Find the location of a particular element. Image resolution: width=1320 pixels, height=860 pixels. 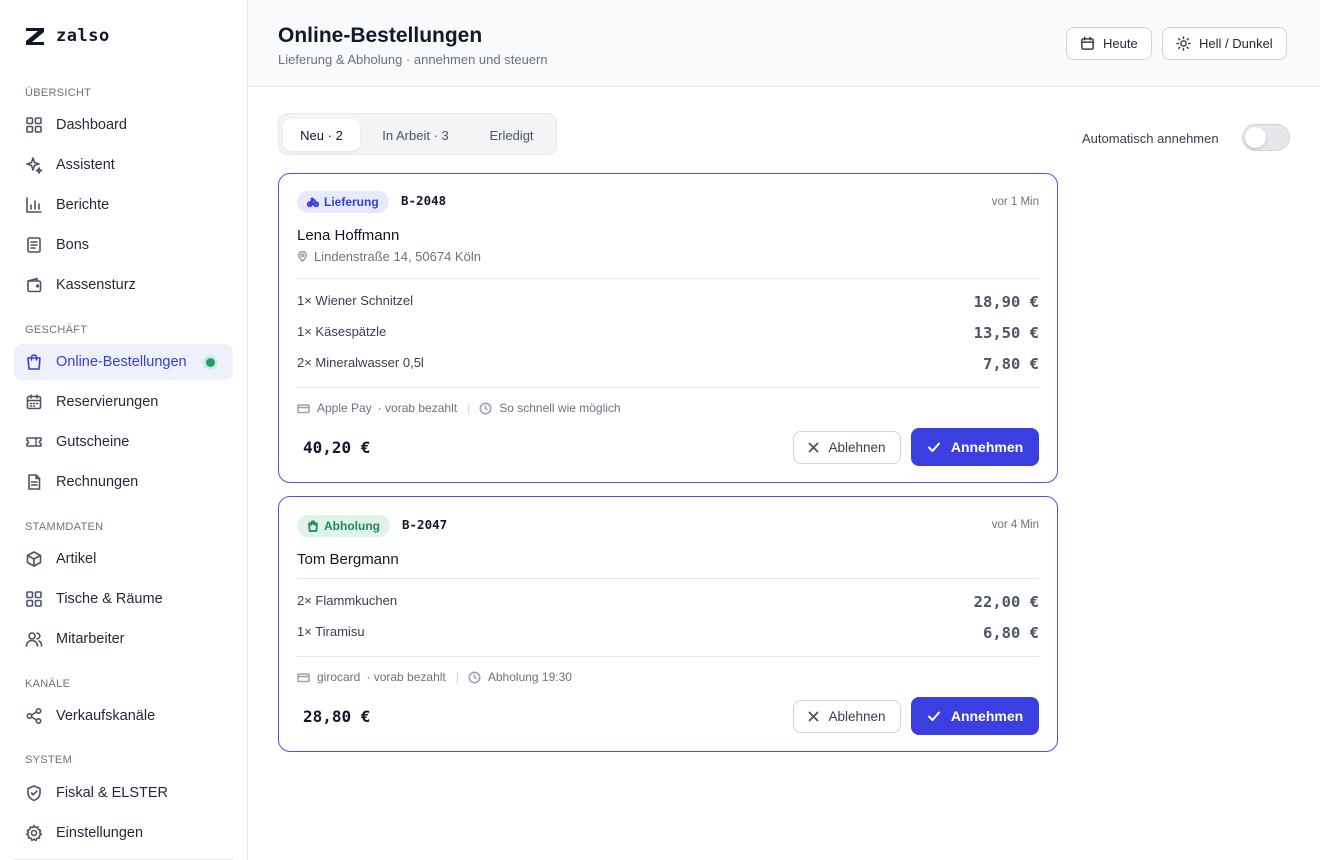

section-label-system: System is located at coordinates (49, 760).